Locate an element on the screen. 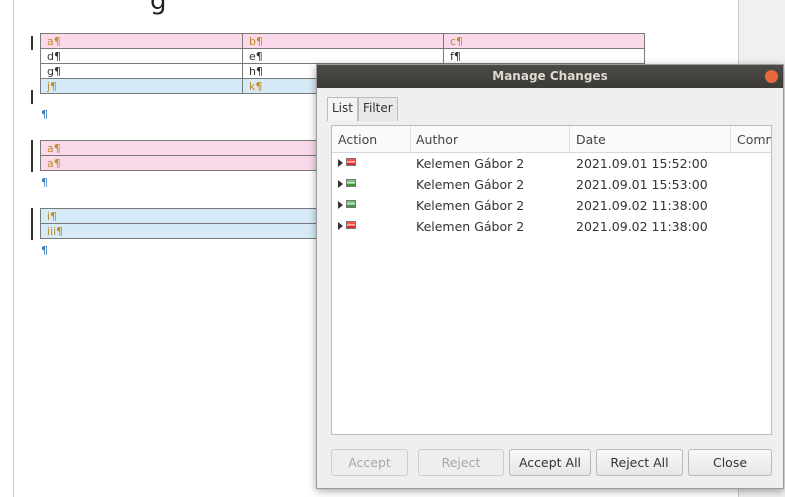 This screenshot has width=785, height=497. table-cell: iii¶ is located at coordinates (179, 231).